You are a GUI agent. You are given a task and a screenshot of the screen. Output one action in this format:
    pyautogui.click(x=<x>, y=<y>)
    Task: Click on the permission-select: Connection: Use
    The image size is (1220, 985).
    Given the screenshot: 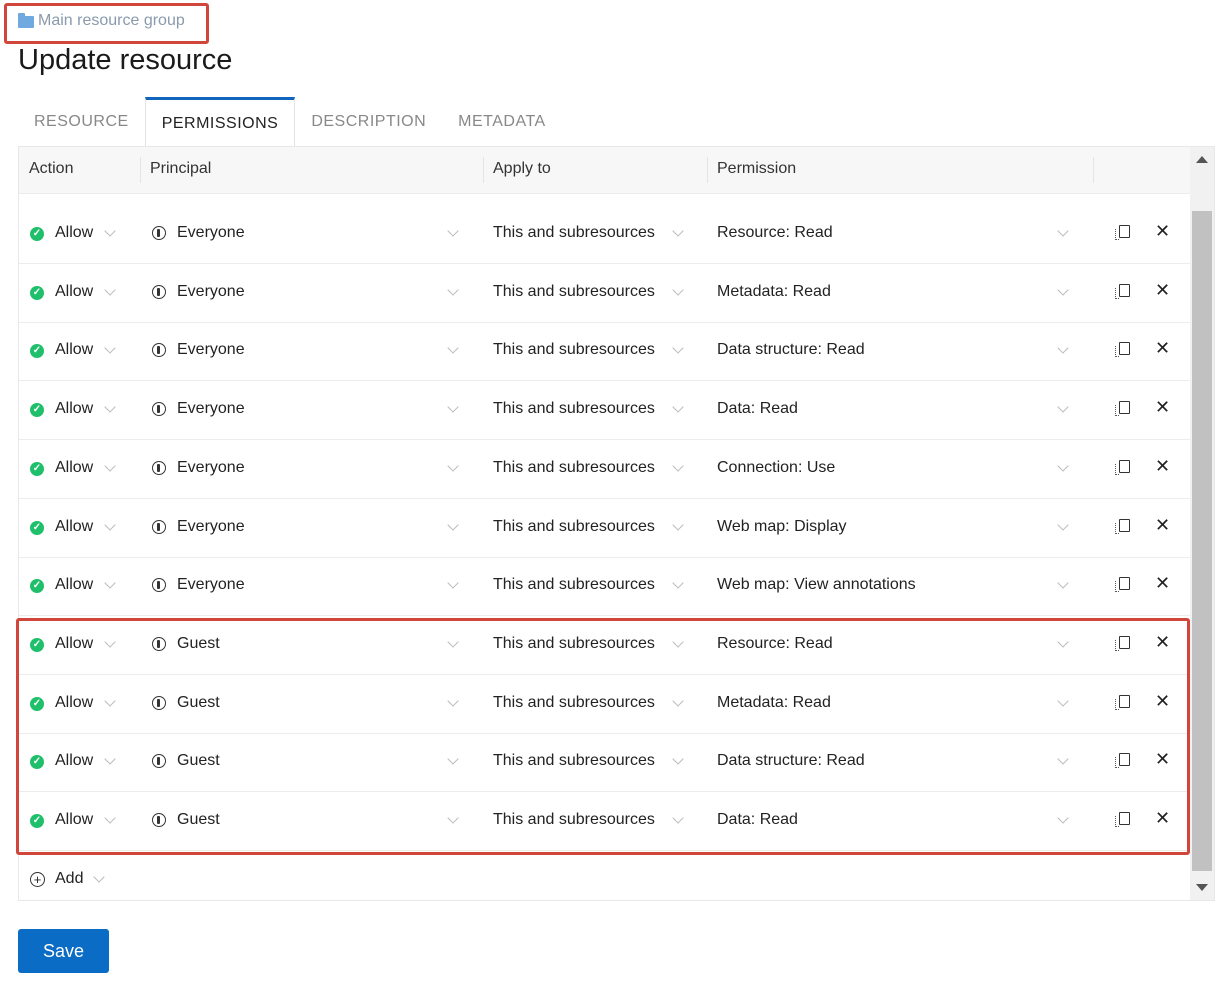 What is the action you would take?
    pyautogui.click(x=776, y=468)
    